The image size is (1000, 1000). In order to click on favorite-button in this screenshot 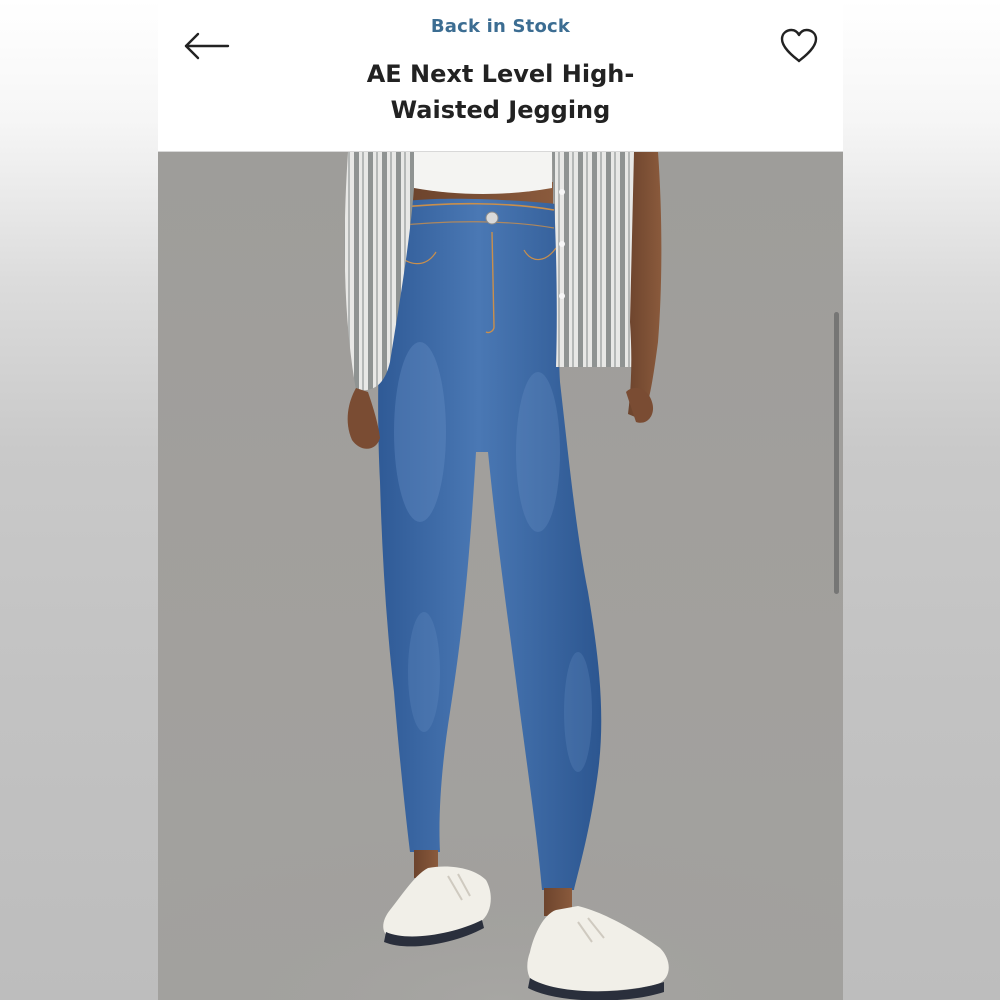, I will do `click(799, 46)`.